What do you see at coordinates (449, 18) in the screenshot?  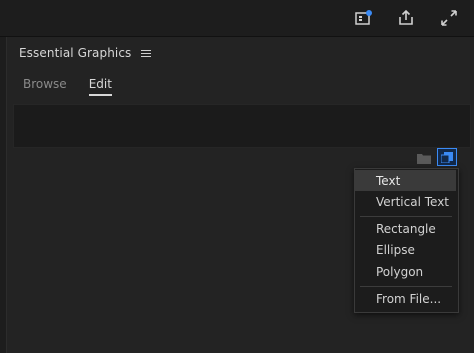 I see `fullscreen-icon` at bounding box center [449, 18].